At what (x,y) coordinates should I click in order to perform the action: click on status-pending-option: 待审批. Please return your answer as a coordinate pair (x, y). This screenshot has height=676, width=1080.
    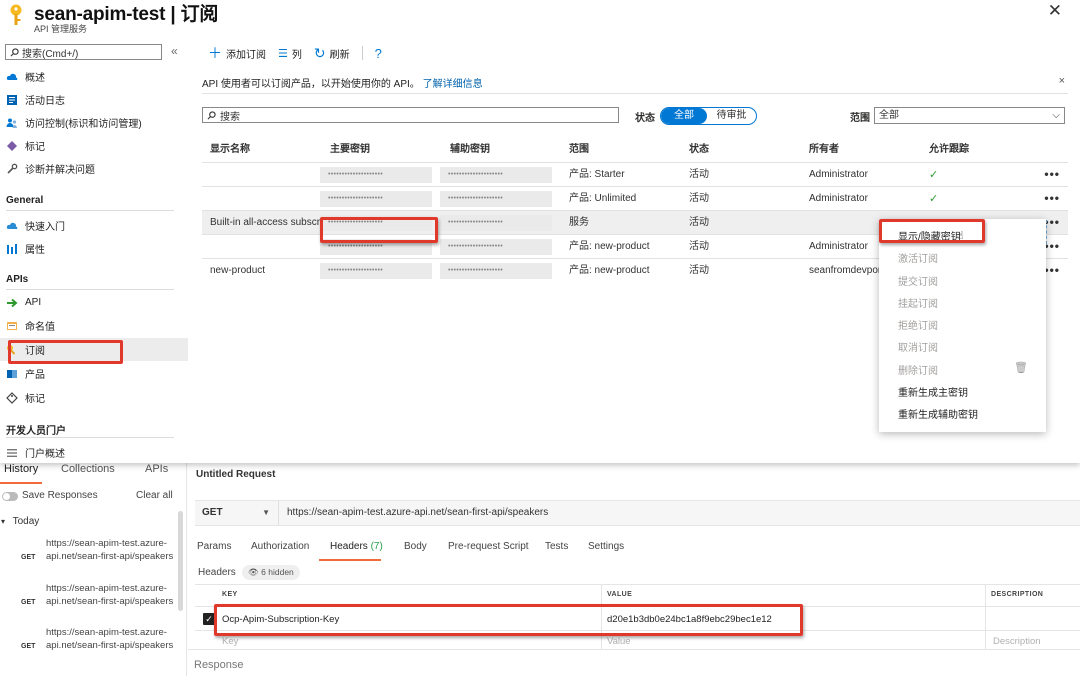
    Looking at the image, I should click on (731, 116).